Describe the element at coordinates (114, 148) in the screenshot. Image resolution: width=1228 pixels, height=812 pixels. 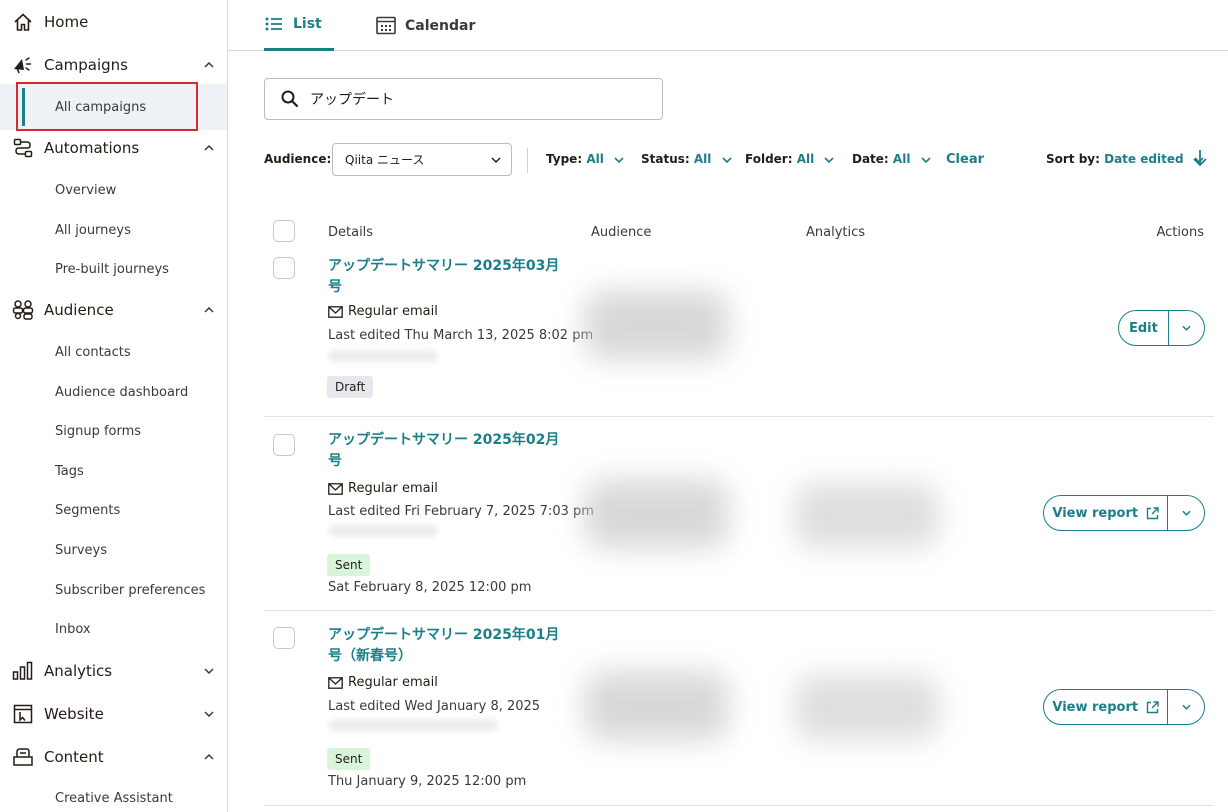
I see `nav-automations: Automations` at that location.